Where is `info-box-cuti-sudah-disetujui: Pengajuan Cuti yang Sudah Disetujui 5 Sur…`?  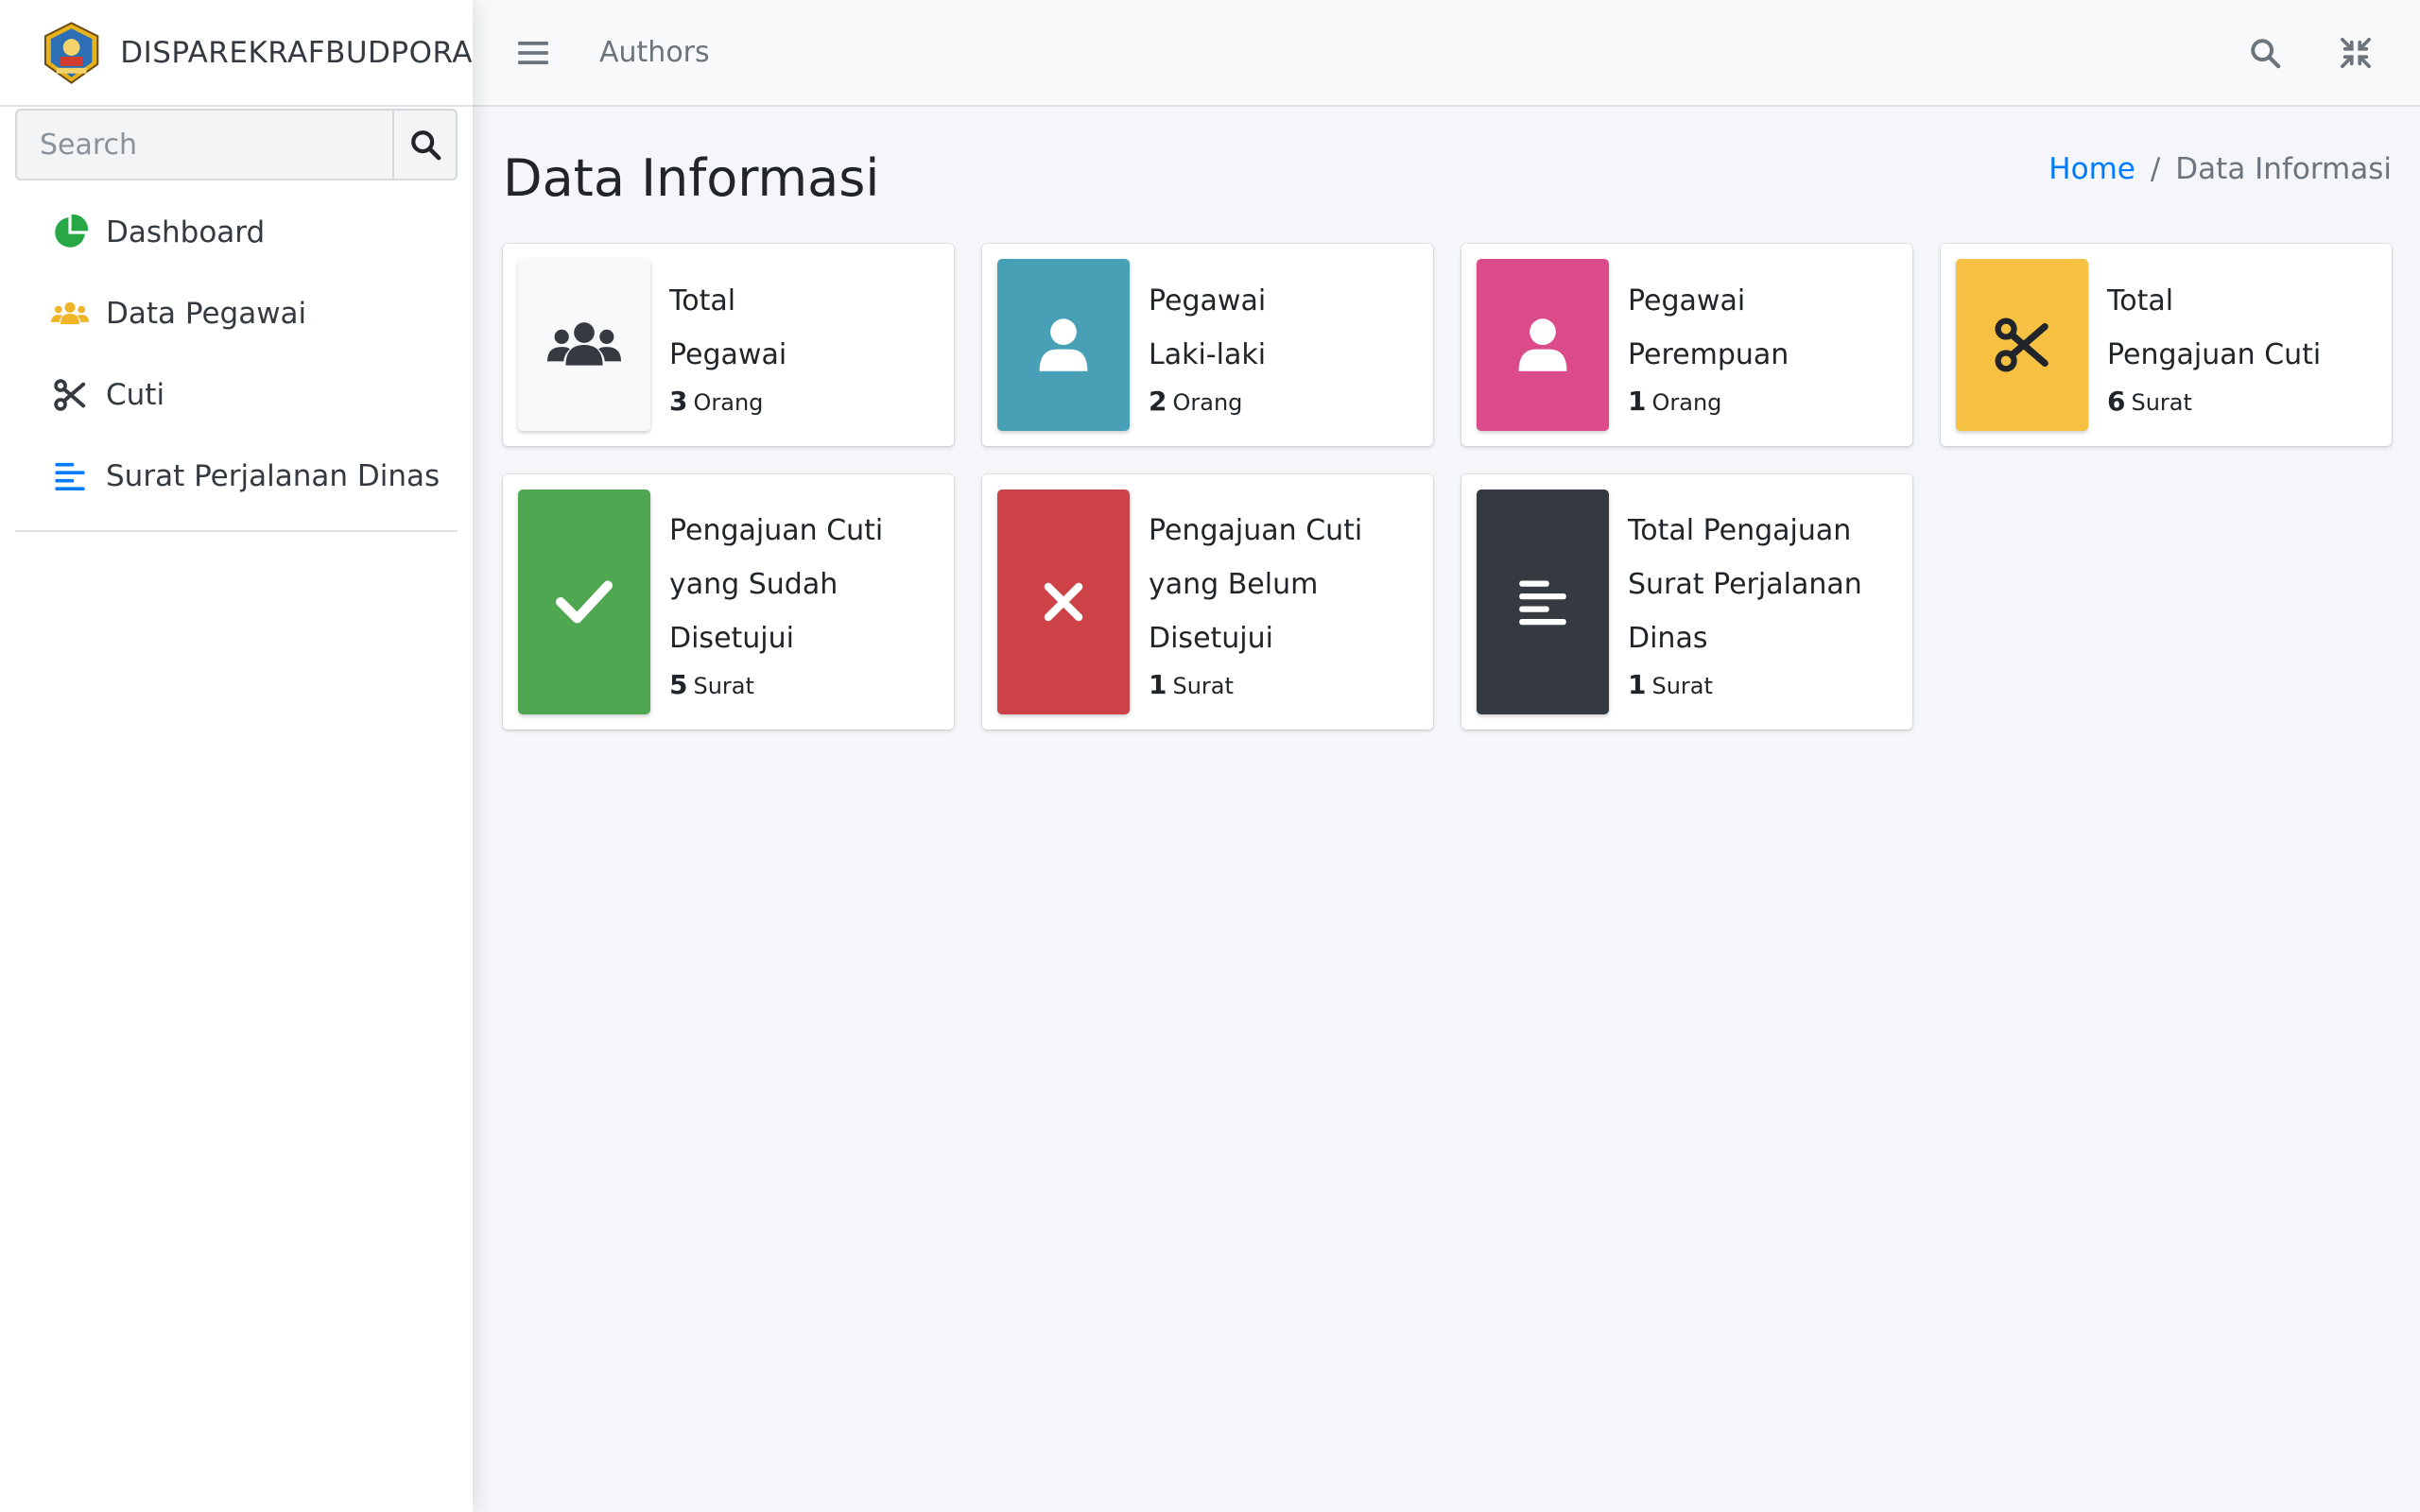
info-box-cuti-sudah-disetujui: Pengajuan Cuti yang Sudah Disetujui 5 Sur… is located at coordinates (728, 602).